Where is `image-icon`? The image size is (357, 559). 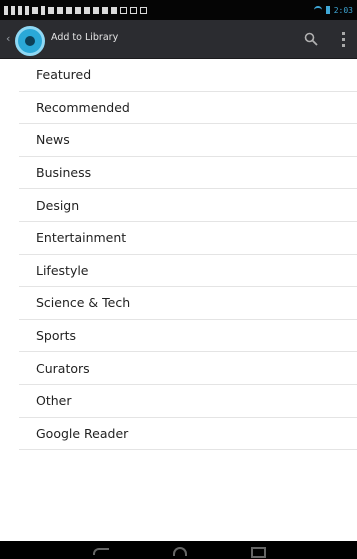 image-icon is located at coordinates (51, 10).